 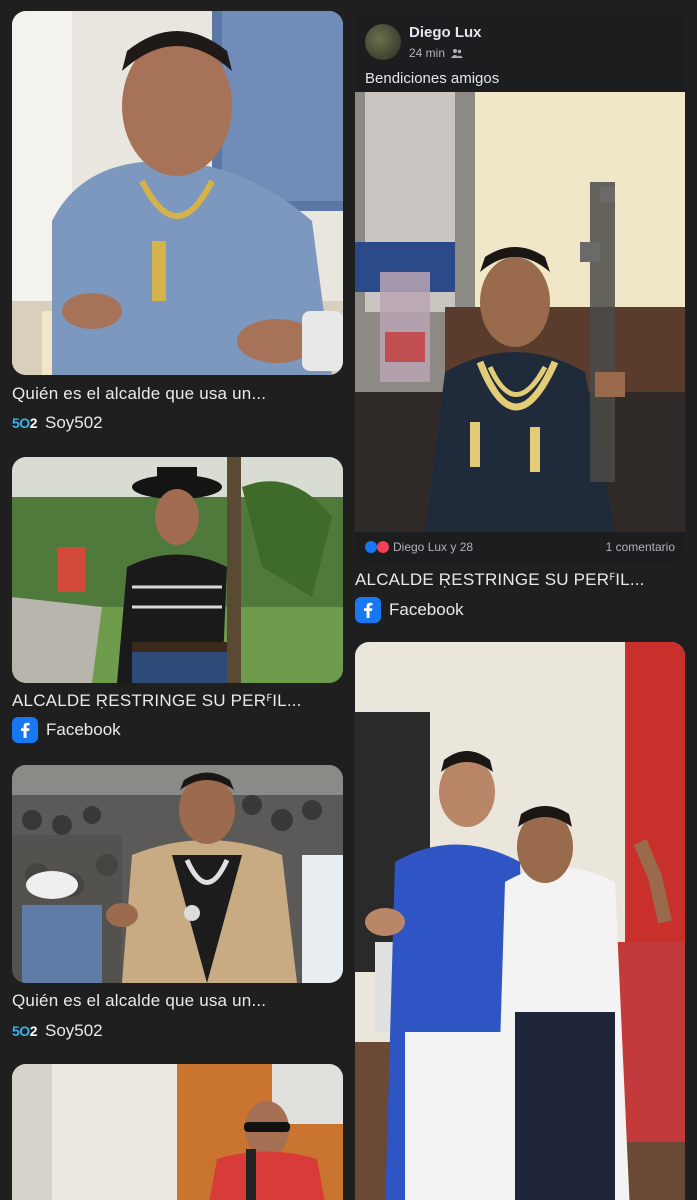 What do you see at coordinates (640, 547) in the screenshot?
I see `fb-comments-count: 1 comentario` at bounding box center [640, 547].